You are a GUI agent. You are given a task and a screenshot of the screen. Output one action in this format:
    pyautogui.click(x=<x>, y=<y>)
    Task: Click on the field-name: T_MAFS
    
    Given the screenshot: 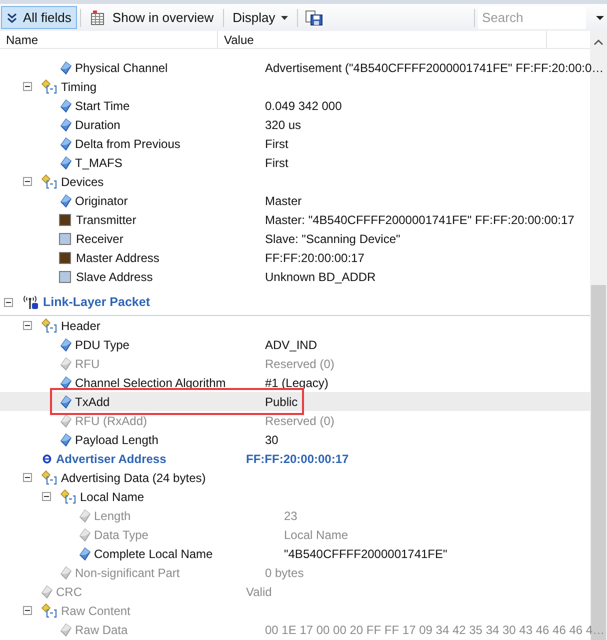 What is the action you would take?
    pyautogui.click(x=98, y=163)
    